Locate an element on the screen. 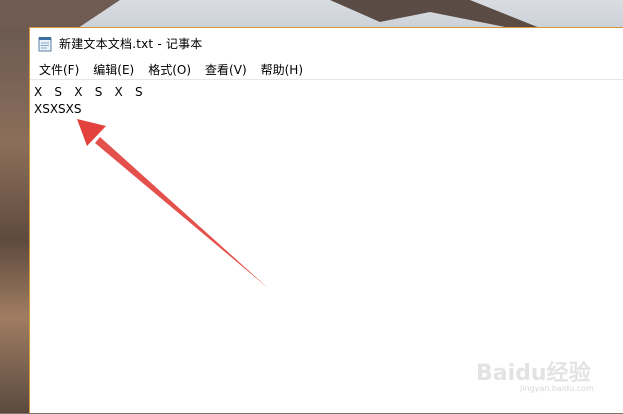  baidu-watermark-url: jingyan.baidu.com is located at coordinates (557, 388).